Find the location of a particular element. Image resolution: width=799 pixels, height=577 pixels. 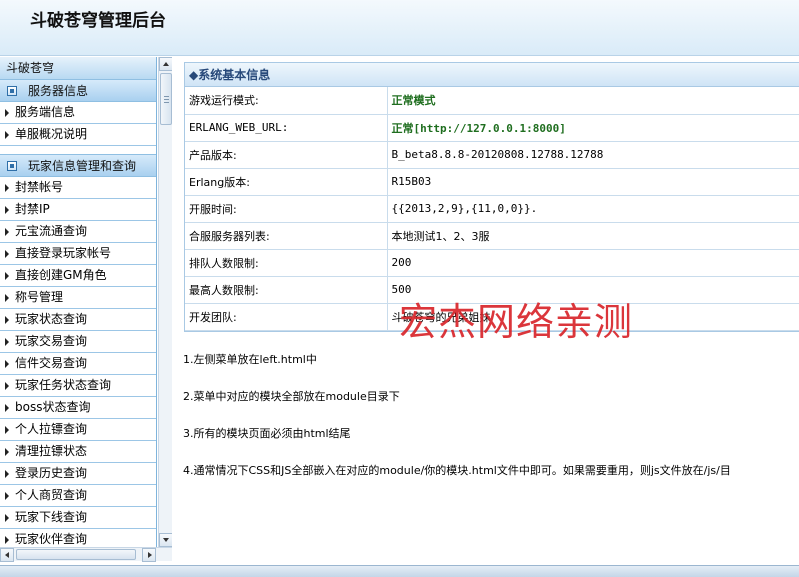

scroll-down-button is located at coordinates (165, 540).